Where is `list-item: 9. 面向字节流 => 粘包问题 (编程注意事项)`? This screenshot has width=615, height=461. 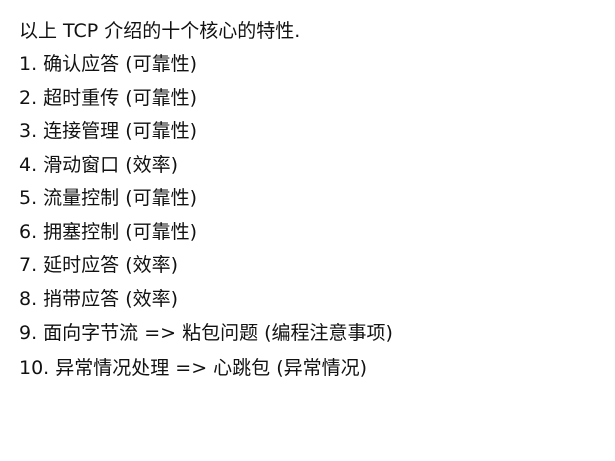 list-item: 9. 面向字节流 => 粘包问题 (编程注意事项) is located at coordinates (206, 333).